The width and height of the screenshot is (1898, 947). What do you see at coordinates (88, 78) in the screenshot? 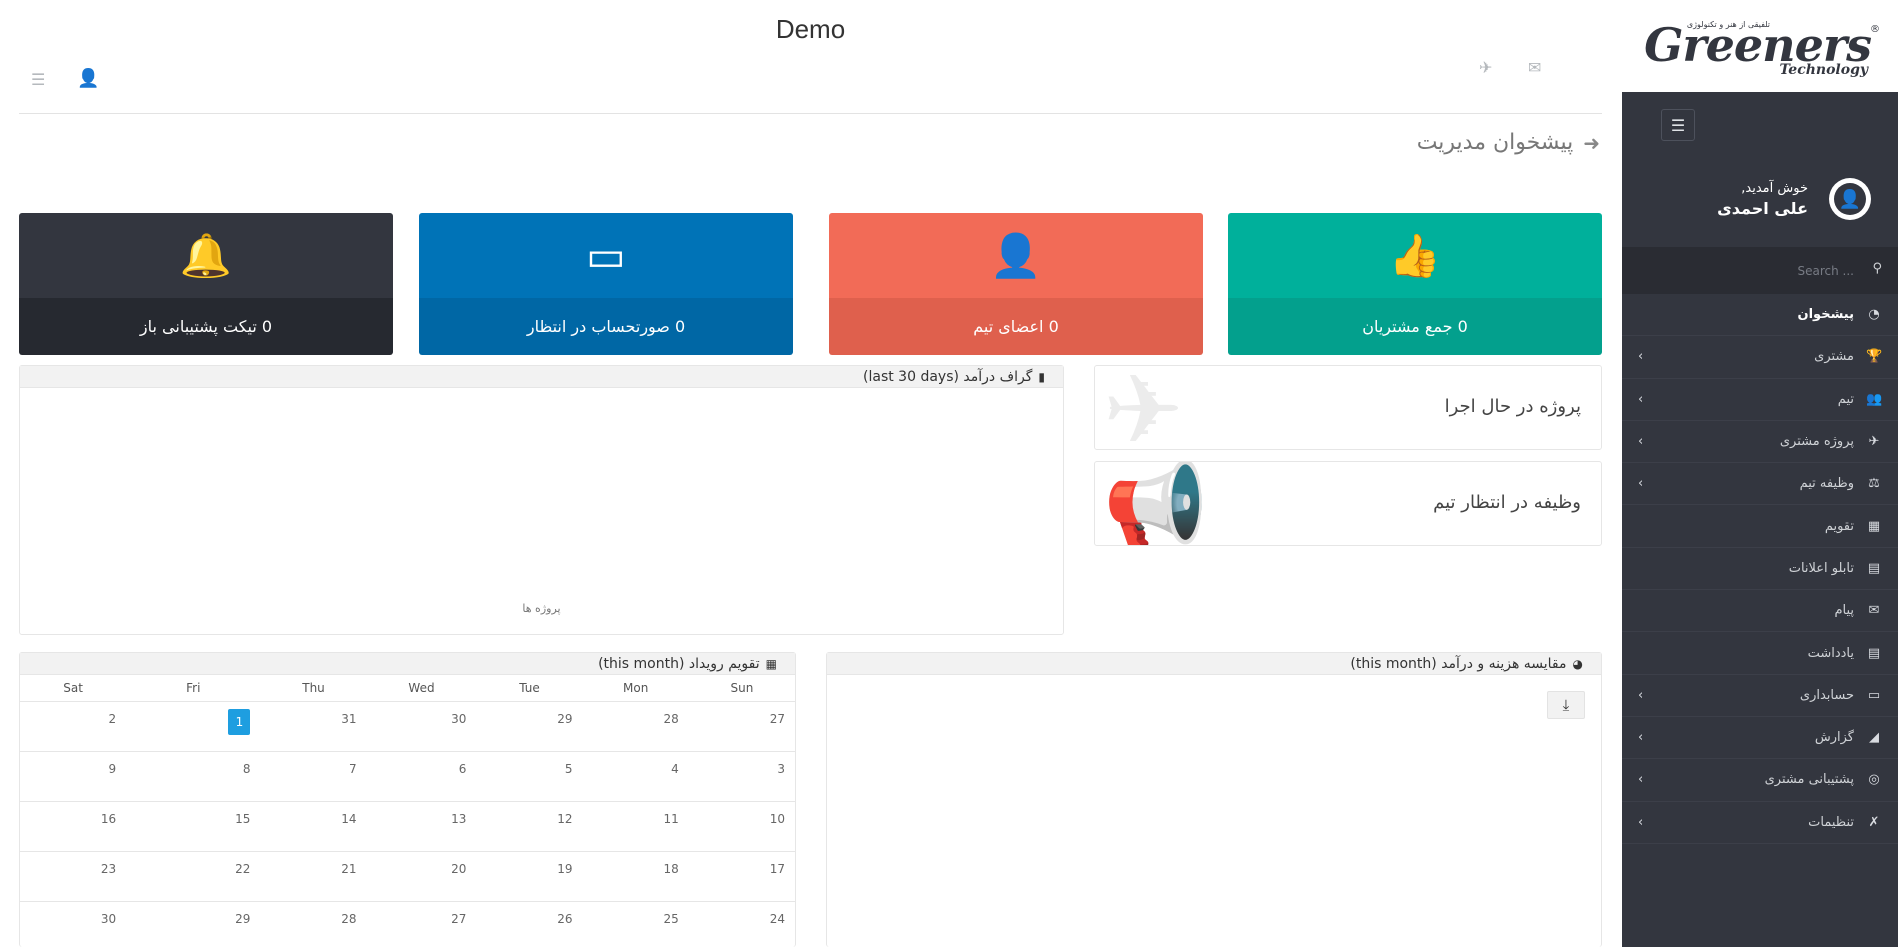
I see `user-icon: 👤` at bounding box center [88, 78].